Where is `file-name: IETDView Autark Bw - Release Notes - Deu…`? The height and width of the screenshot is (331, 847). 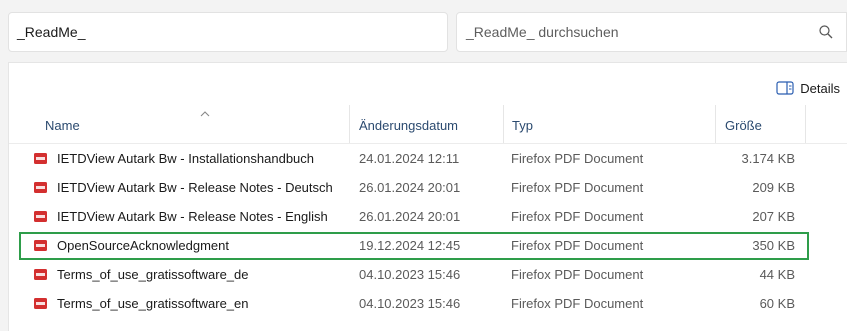 file-name: IETDView Autark Bw - Release Notes - Deu… is located at coordinates (195, 187).